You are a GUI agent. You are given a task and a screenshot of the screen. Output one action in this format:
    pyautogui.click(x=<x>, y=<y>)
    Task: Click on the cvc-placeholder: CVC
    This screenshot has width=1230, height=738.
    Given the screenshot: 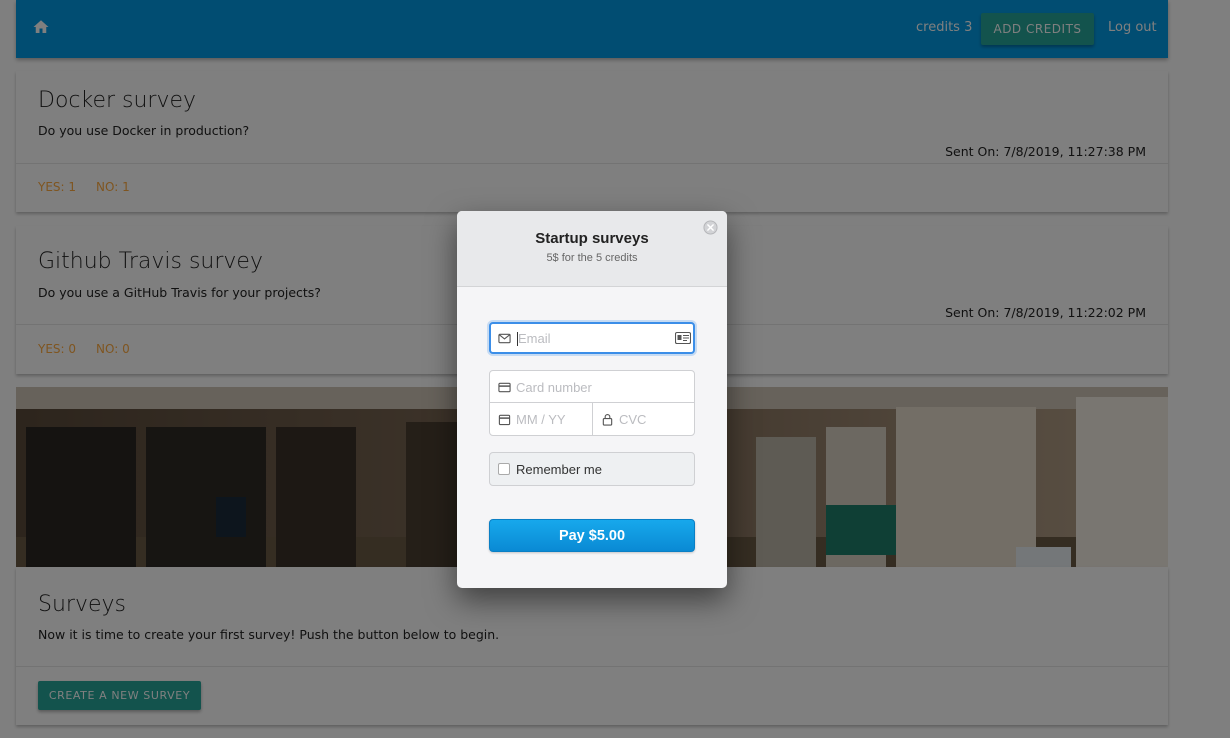 What is the action you would take?
    pyautogui.click(x=633, y=419)
    